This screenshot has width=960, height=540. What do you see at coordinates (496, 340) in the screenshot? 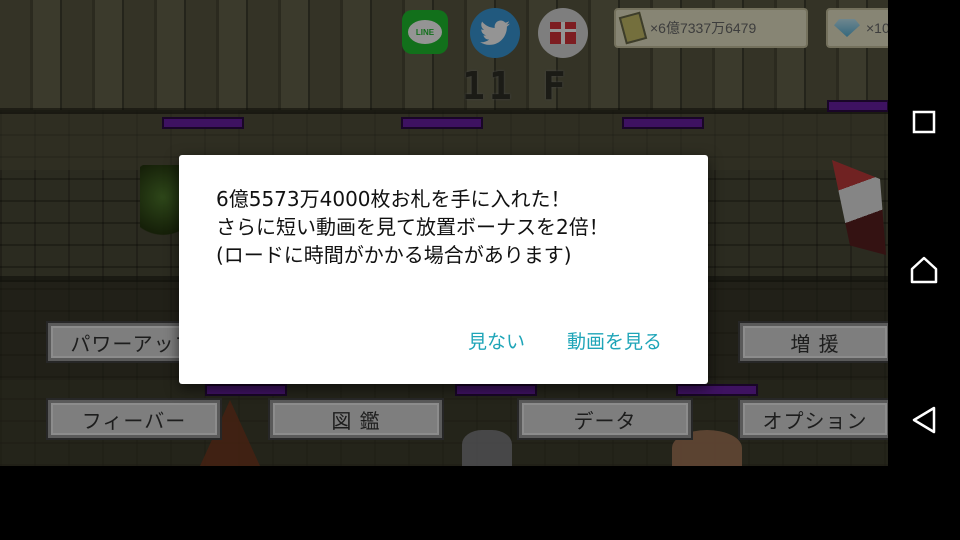
I see `decline-button: 見ない` at bounding box center [496, 340].